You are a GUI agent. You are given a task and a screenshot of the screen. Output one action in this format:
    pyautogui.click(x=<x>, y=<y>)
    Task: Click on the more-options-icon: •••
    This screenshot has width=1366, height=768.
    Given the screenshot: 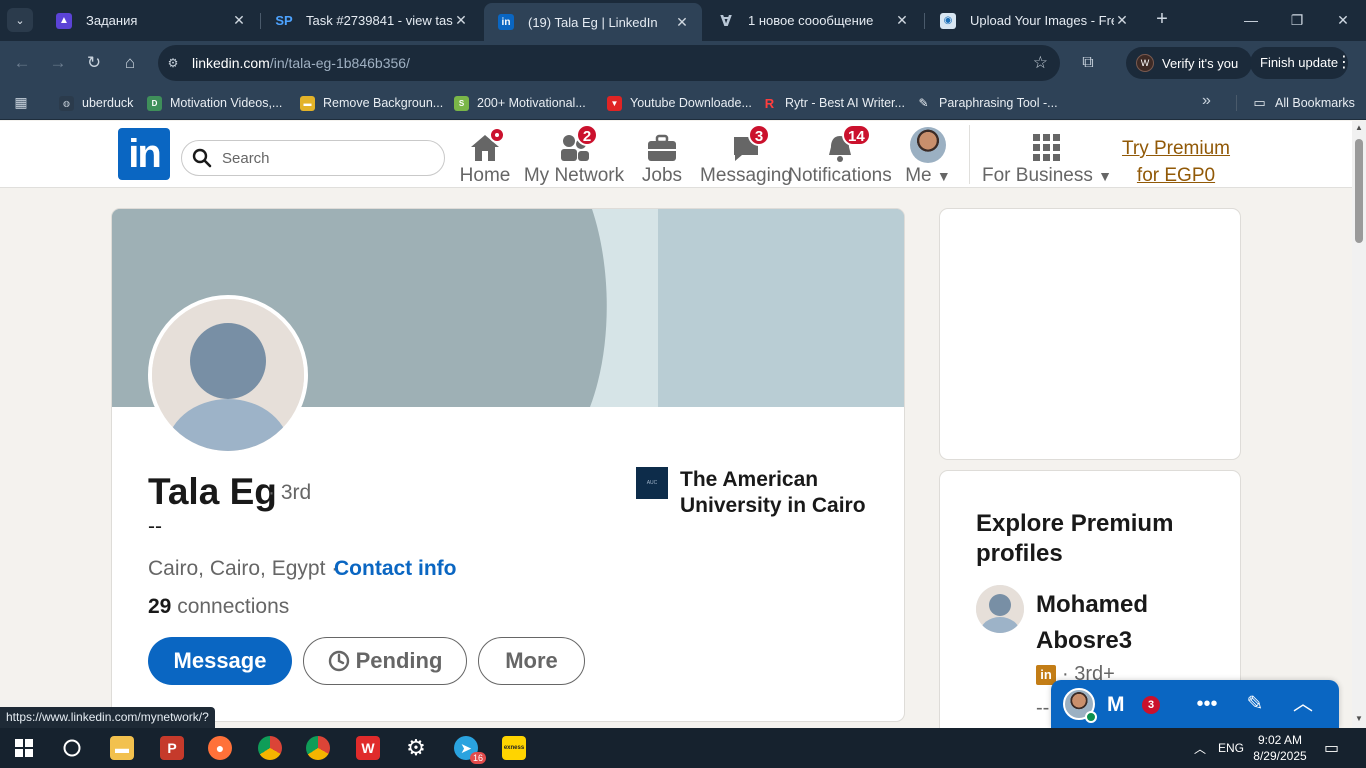 What is the action you would take?
    pyautogui.click(x=1207, y=704)
    